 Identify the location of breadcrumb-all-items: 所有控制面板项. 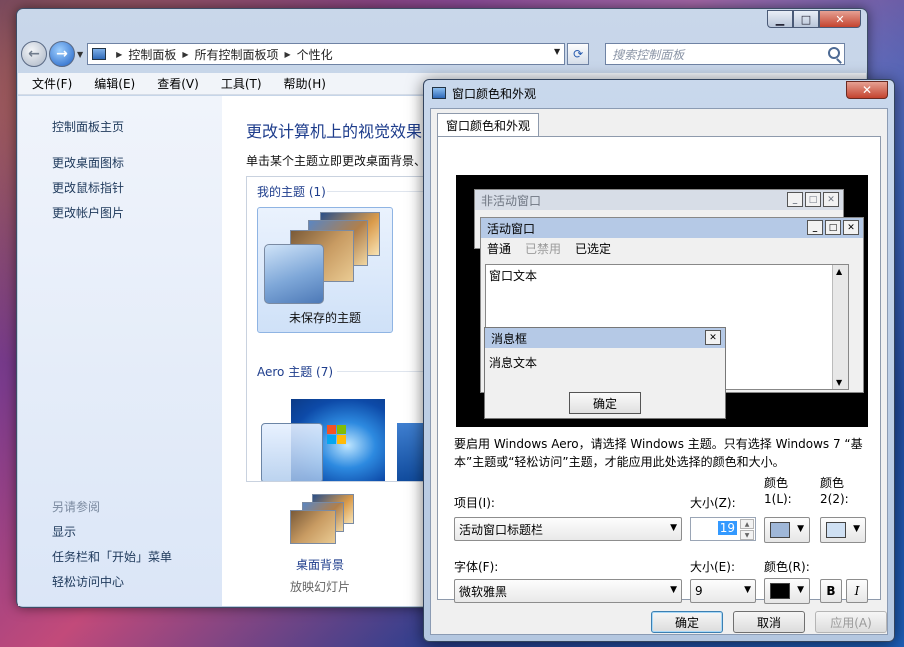
(236, 54).